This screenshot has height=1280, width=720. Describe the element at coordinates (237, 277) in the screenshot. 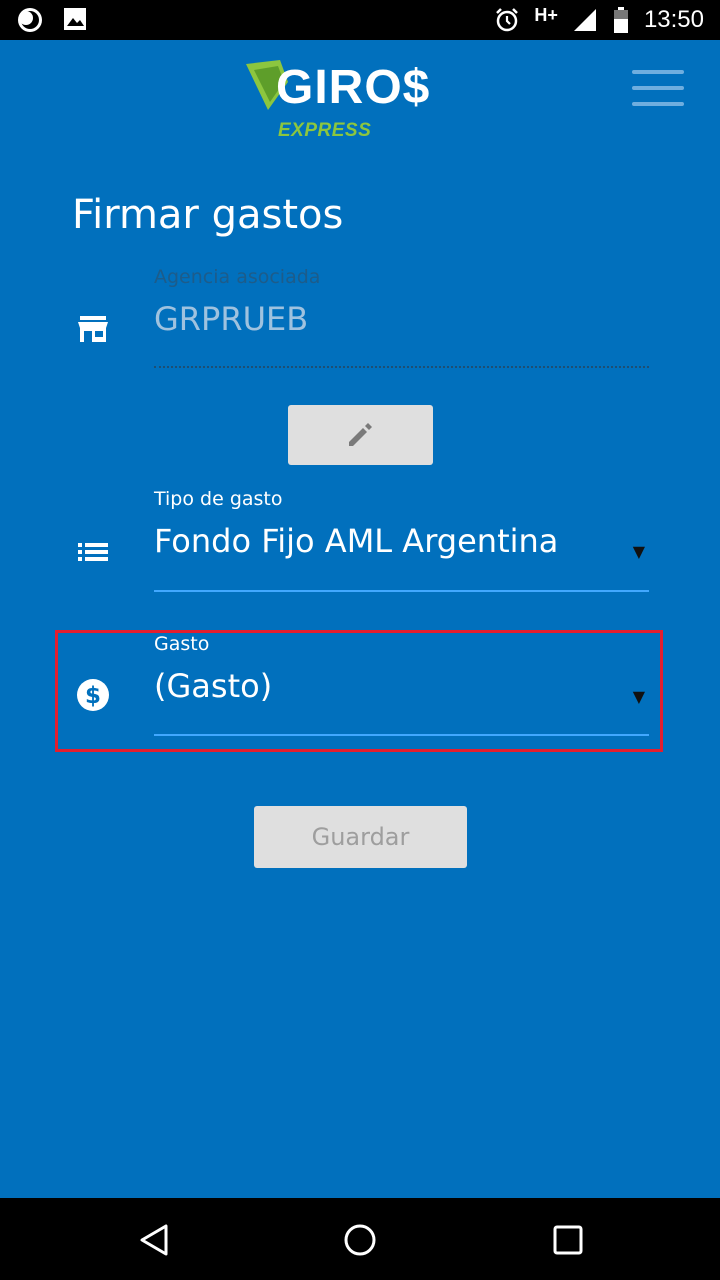

I see `agency-label: Agencia asociada` at that location.